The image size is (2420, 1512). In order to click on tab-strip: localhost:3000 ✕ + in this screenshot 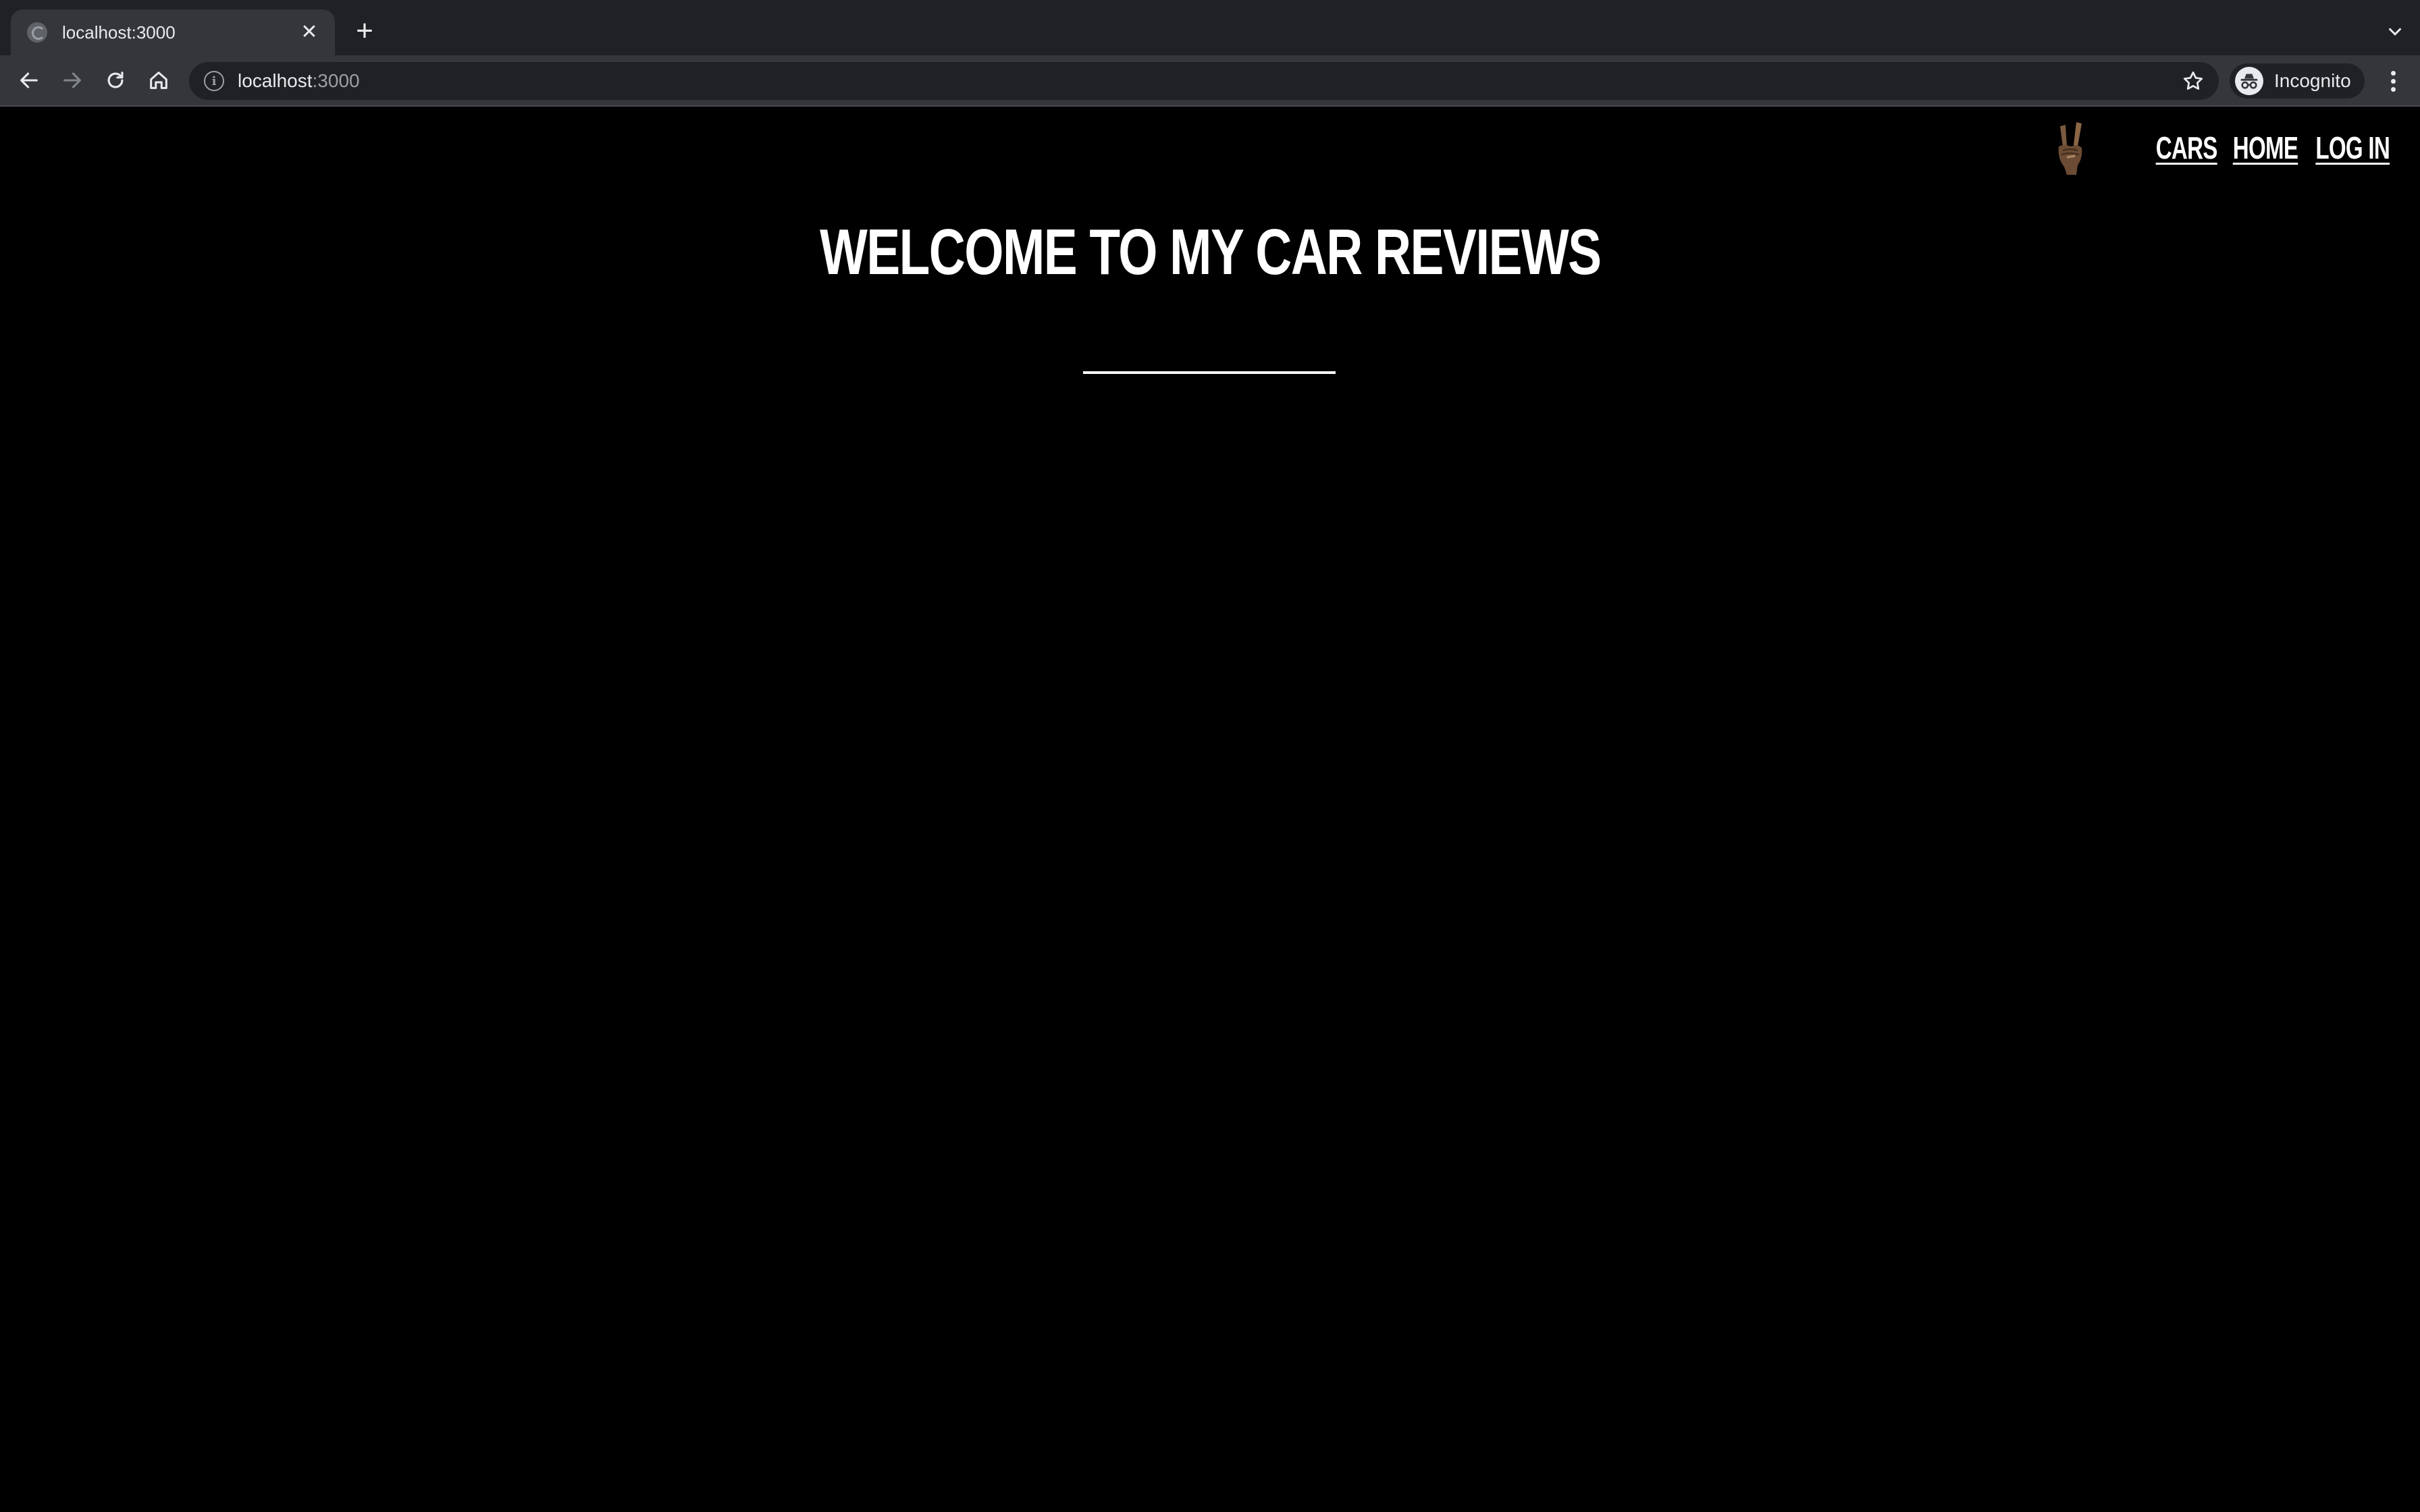, I will do `click(1210, 27)`.